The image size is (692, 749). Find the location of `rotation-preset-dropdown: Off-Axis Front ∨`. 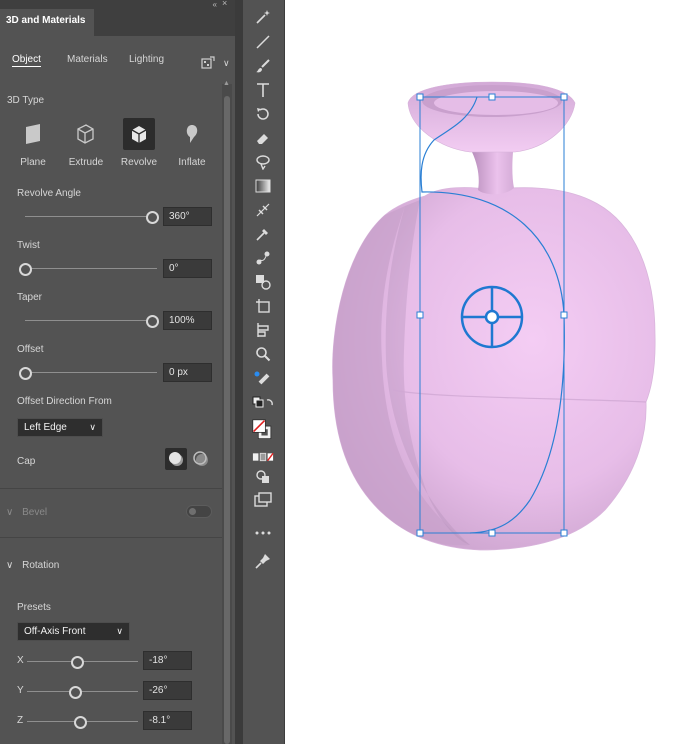

rotation-preset-dropdown: Off-Axis Front ∨ is located at coordinates (73, 631).